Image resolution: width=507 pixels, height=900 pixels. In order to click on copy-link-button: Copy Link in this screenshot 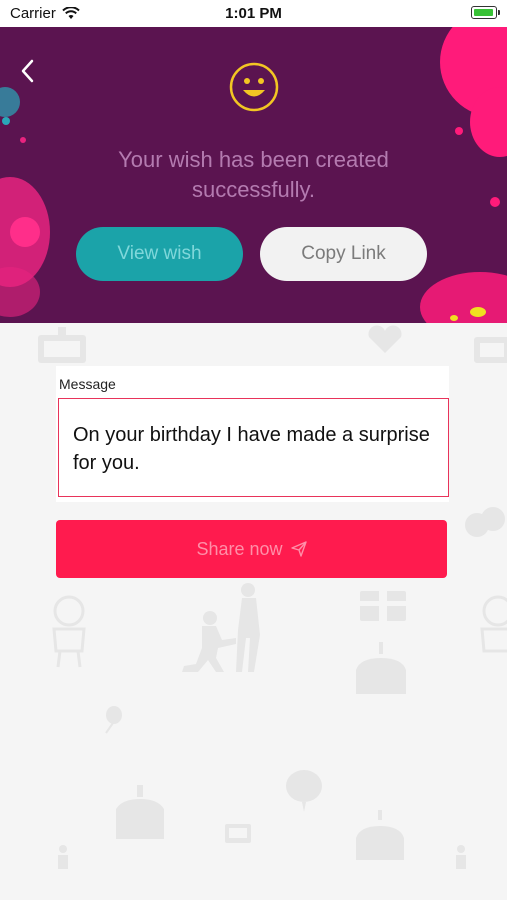, I will do `click(343, 254)`.